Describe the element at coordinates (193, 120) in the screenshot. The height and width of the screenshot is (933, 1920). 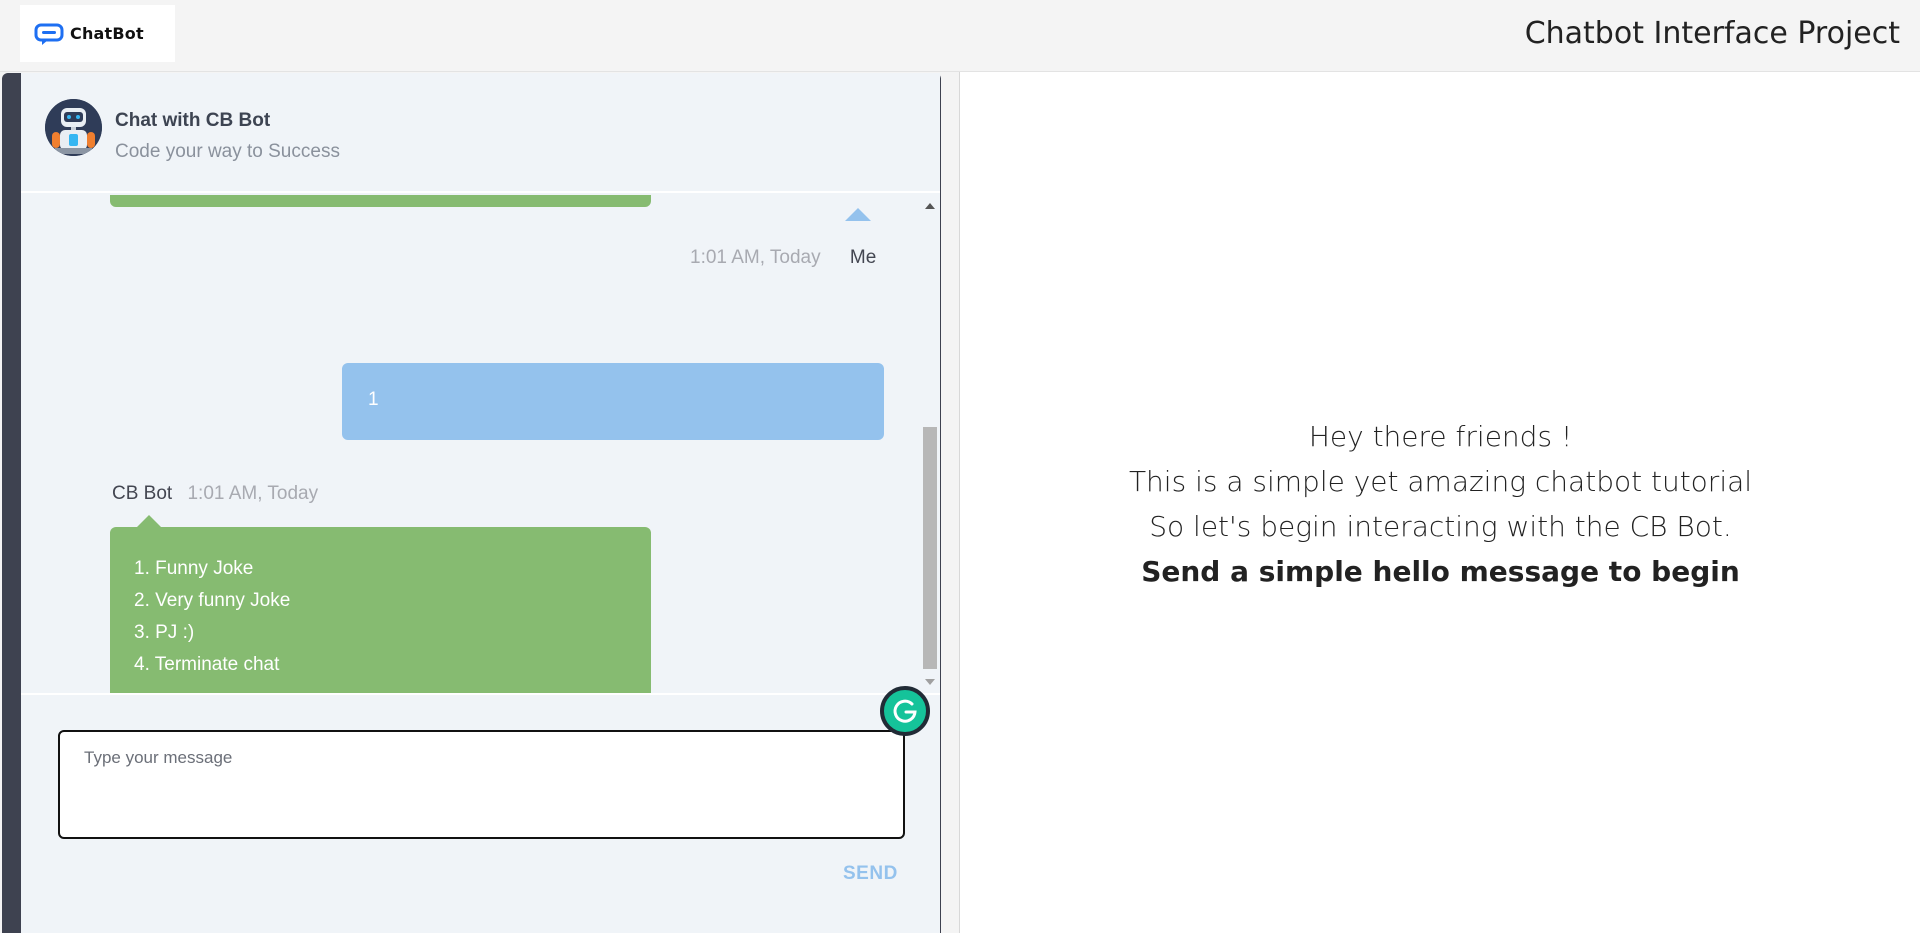
I see `chat-title: Chat with CB Bot` at that location.